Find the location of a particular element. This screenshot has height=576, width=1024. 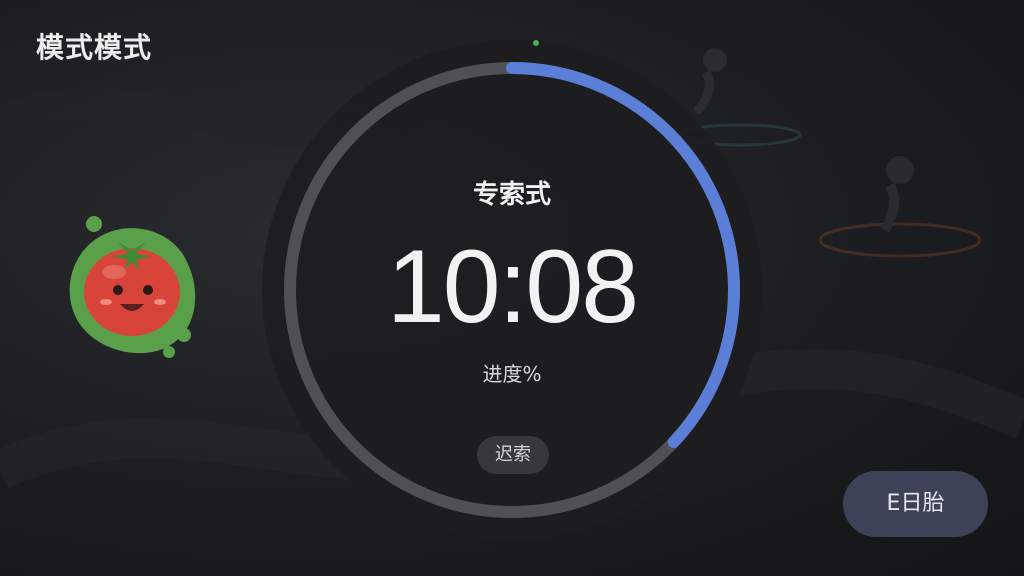

progress-indicator-dot is located at coordinates (536, 43).